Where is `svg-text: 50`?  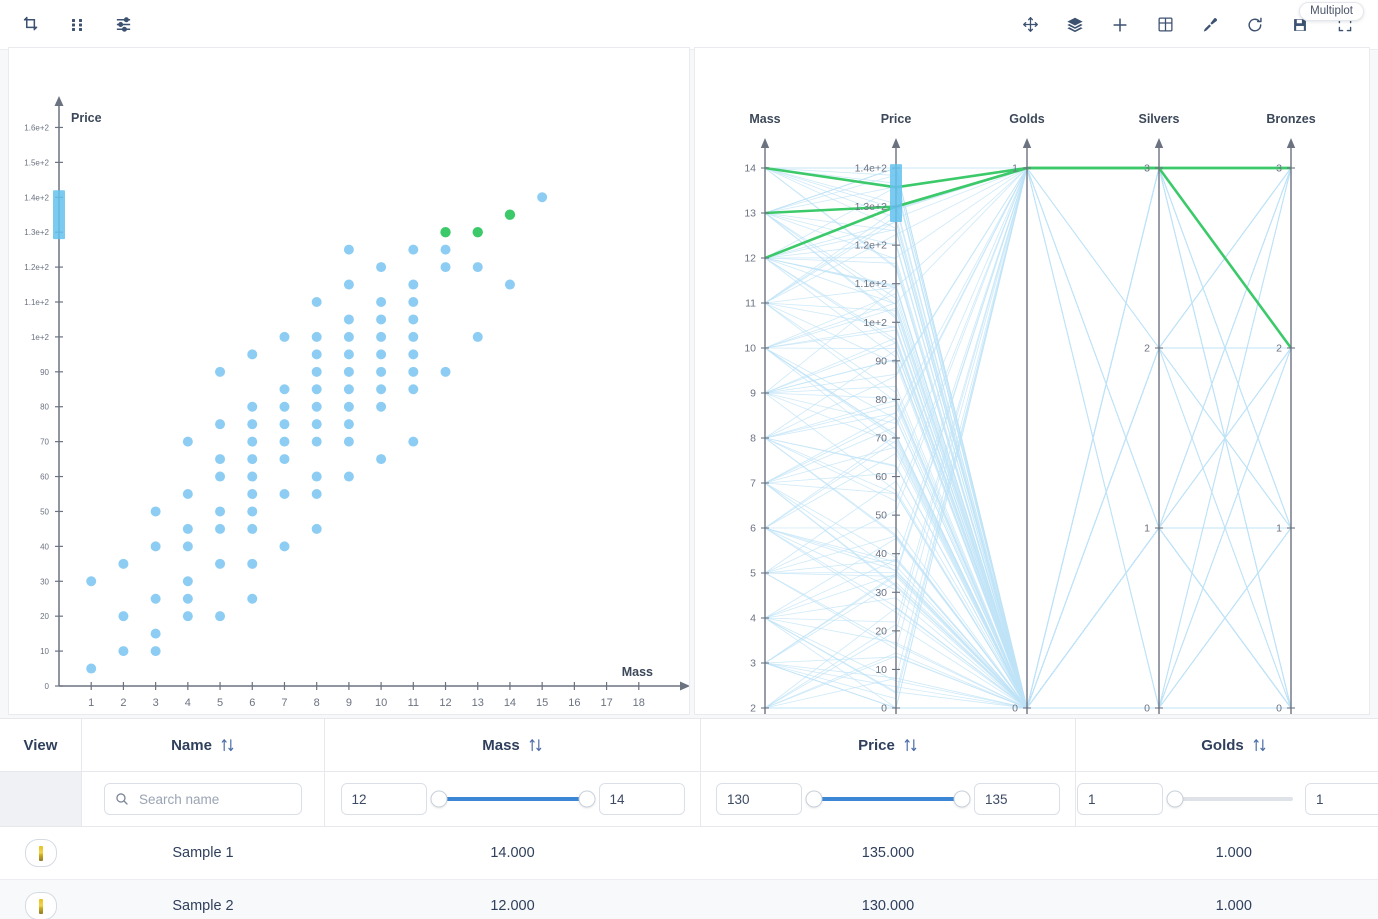
svg-text: 50 is located at coordinates (881, 516).